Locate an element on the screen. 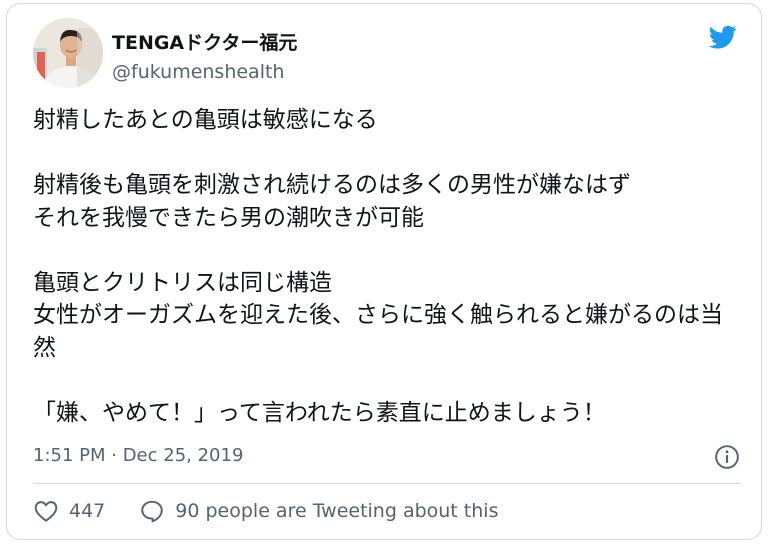  author-block: TENGAドクター福元 @fukumenshealth is located at coordinates (204, 57).